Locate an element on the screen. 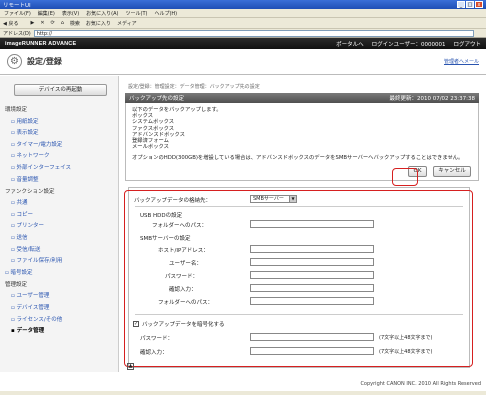  home-icon: ⌂ is located at coordinates (62, 23).